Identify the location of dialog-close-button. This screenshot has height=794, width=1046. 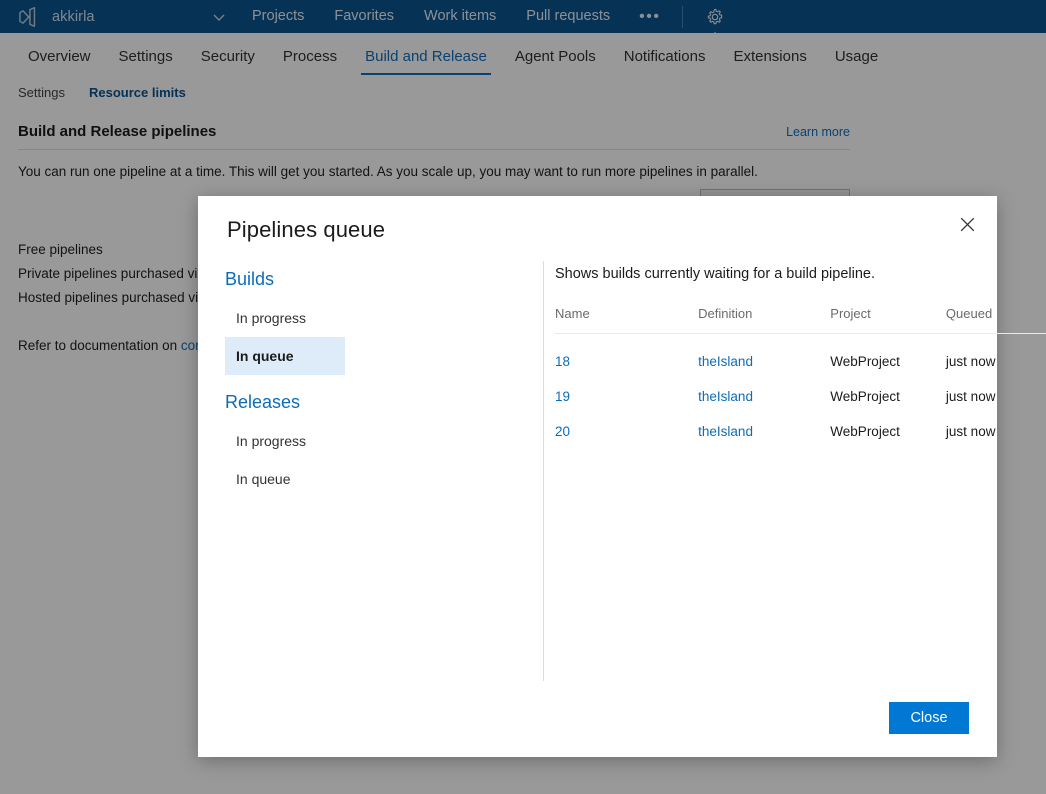
(967, 224).